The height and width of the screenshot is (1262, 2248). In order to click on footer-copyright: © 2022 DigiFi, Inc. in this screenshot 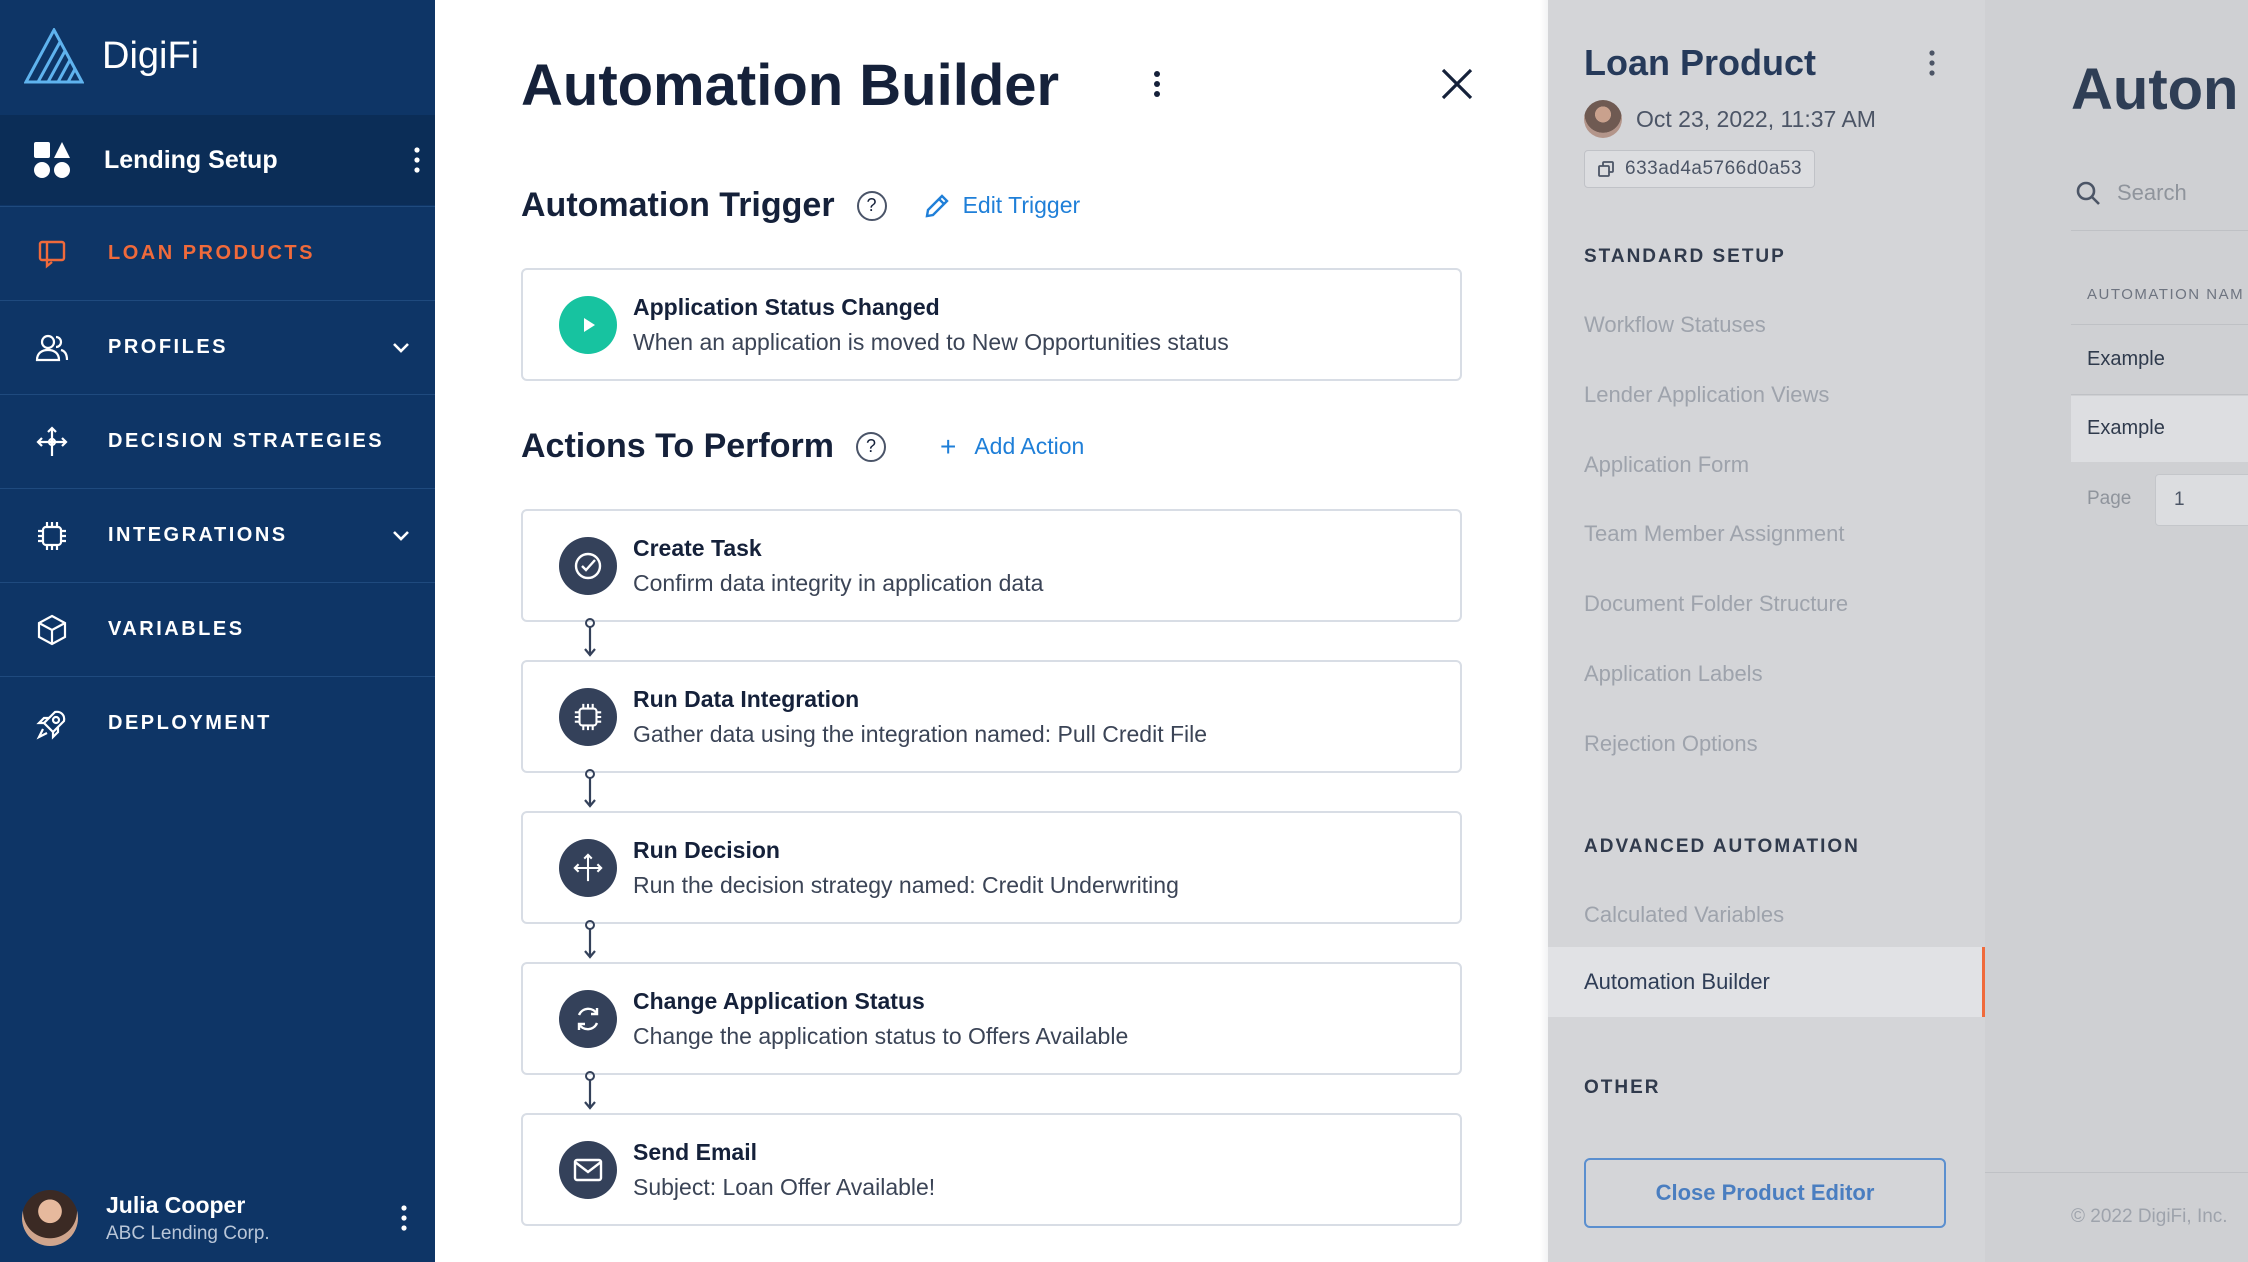, I will do `click(2149, 1216)`.